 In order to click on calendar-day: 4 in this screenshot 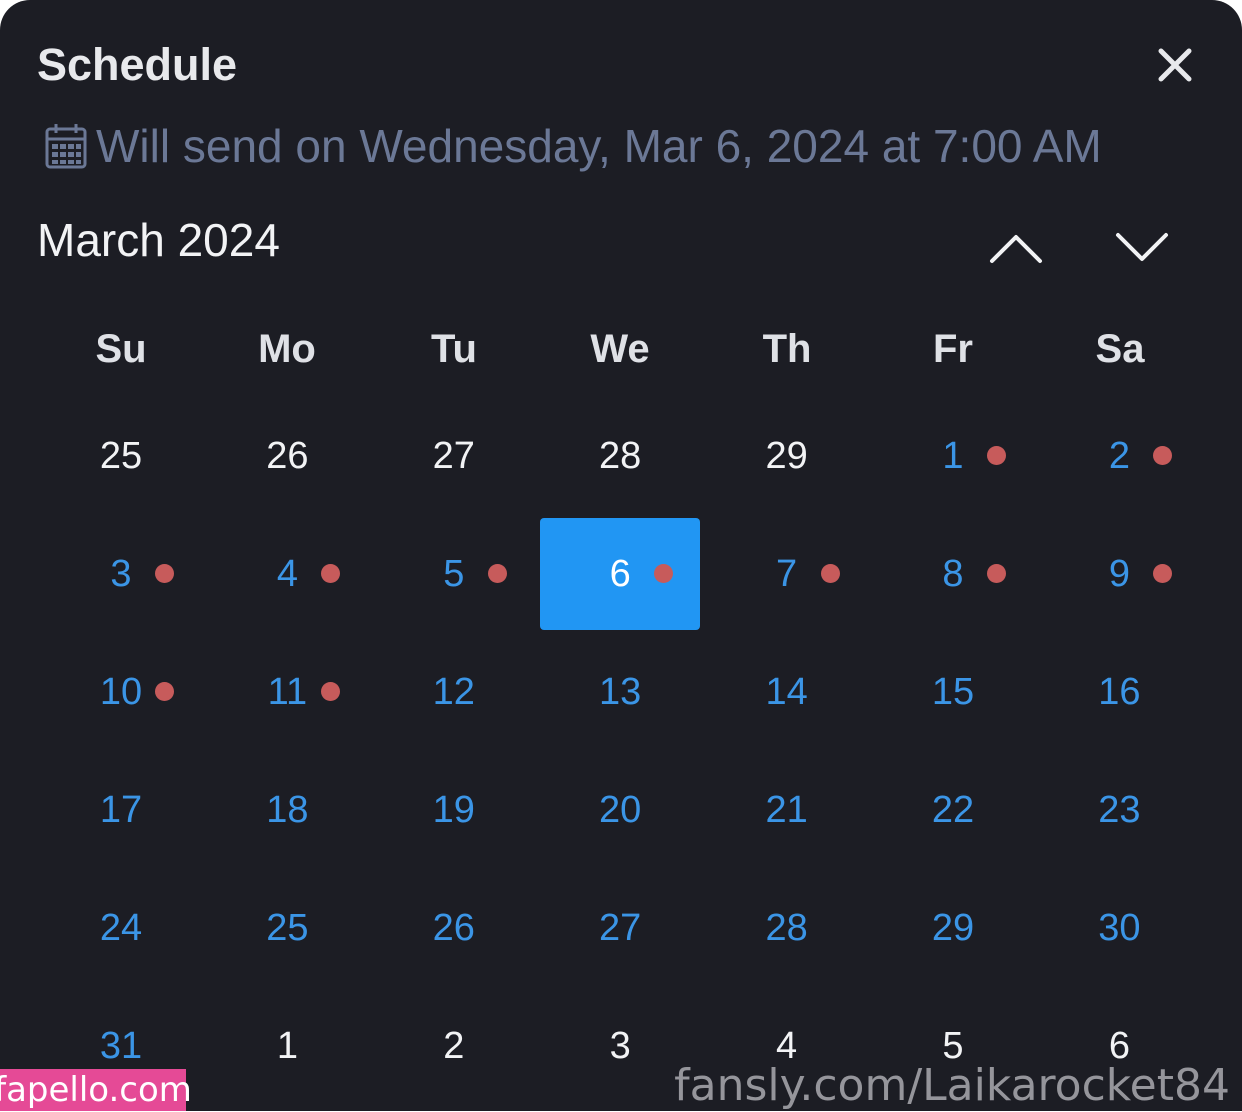, I will do `click(287, 574)`.